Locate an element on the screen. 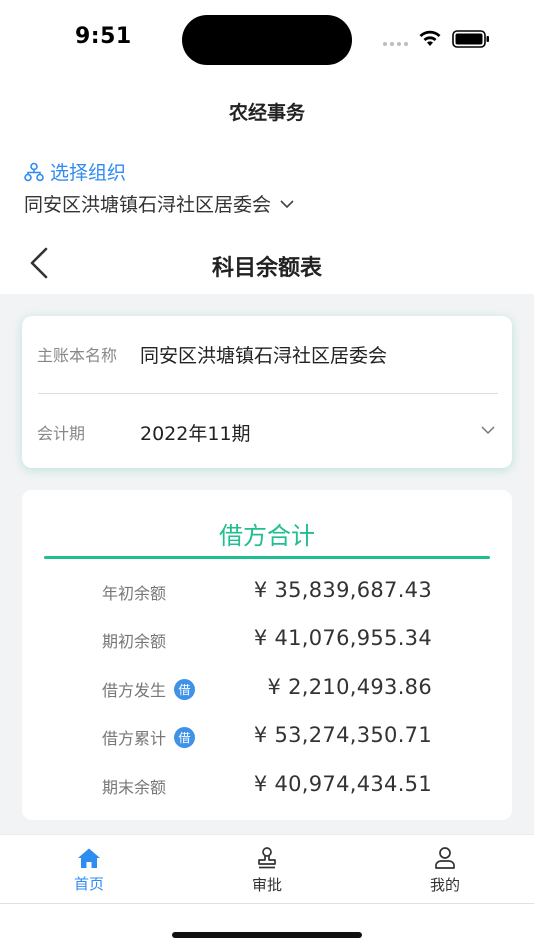 This screenshot has width=534, height=950. account-book-row: 主账本名称 同安区洪塘镇石浔社区居委会 is located at coordinates (267, 354).